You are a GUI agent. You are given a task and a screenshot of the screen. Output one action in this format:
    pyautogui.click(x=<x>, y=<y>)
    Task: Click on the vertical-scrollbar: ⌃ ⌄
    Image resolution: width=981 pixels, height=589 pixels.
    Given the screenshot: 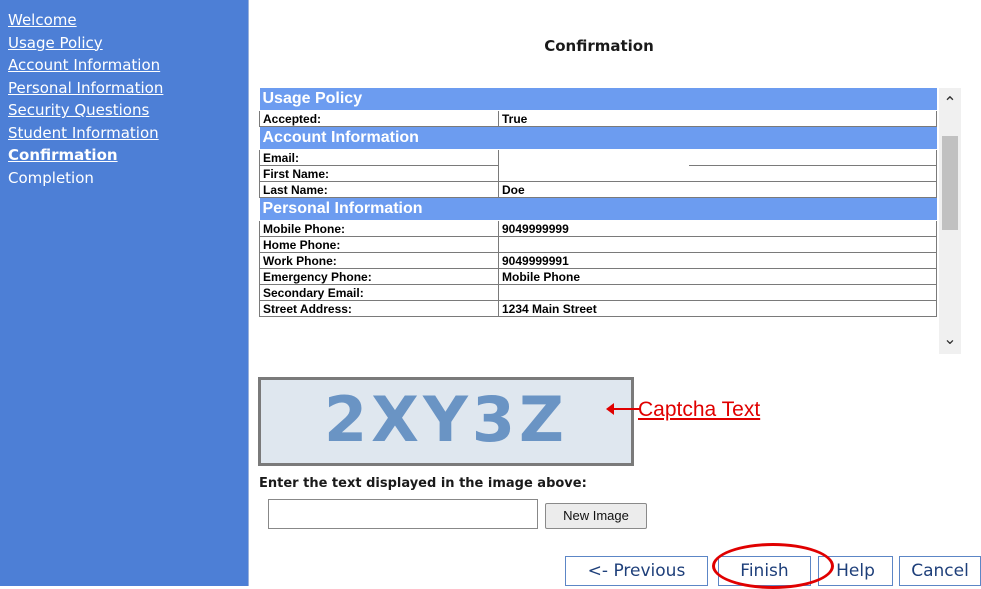 What is the action you would take?
    pyautogui.click(x=950, y=221)
    